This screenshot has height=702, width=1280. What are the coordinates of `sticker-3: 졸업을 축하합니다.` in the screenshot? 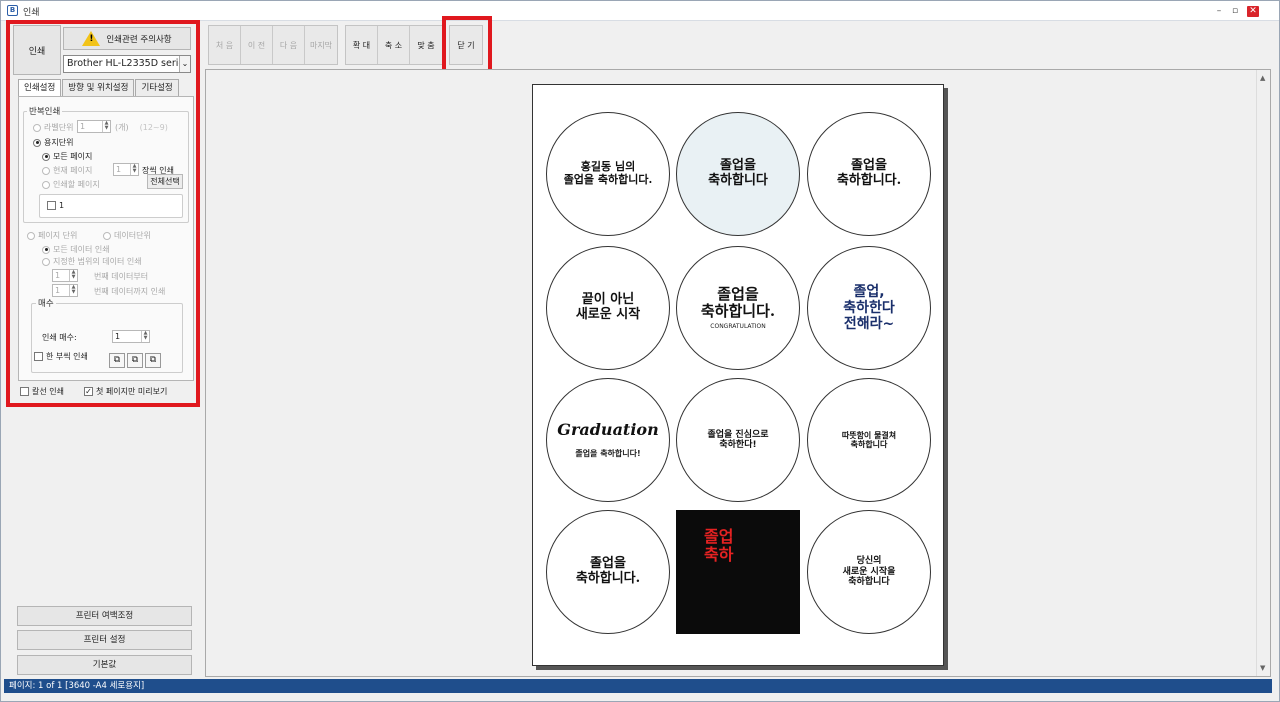 It's located at (869, 174).